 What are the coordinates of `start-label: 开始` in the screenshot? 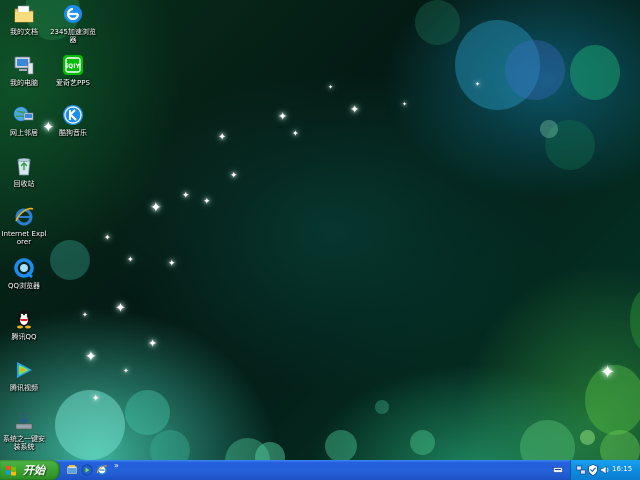 It's located at (34, 470).